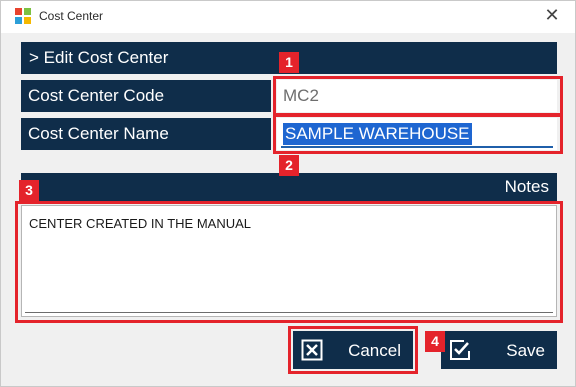 This screenshot has height=387, width=576. Describe the element at coordinates (146, 134) in the screenshot. I see `cost-center-name-label: Cost Center Name` at that location.